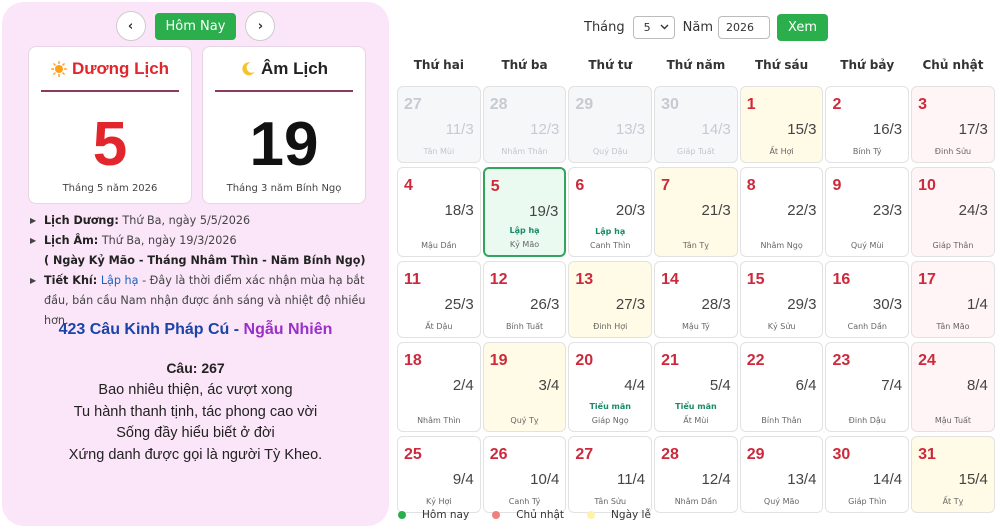  What do you see at coordinates (696, 212) in the screenshot?
I see `day-cell: 7 21/3 Tân Tỵ` at bounding box center [696, 212].